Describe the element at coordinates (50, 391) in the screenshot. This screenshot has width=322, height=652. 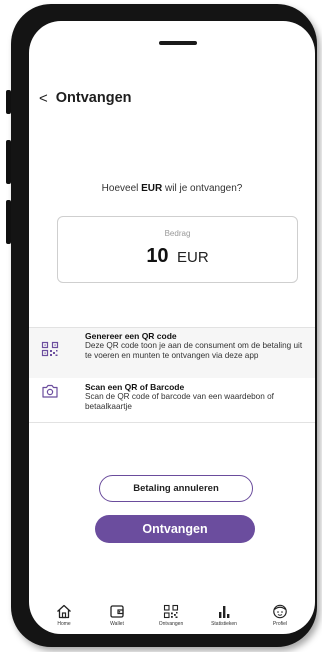
I see `camera-icon` at that location.